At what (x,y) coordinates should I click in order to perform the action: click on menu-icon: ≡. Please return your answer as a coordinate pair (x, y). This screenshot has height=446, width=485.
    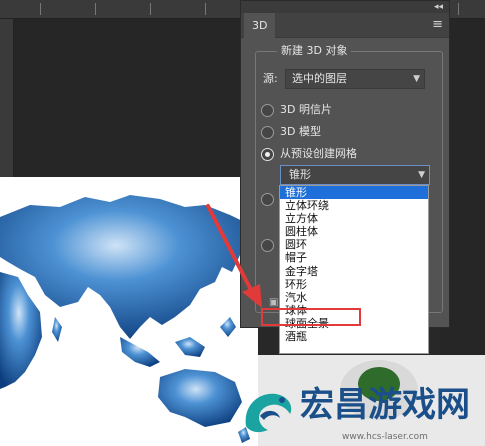
    Looking at the image, I should click on (437, 25).